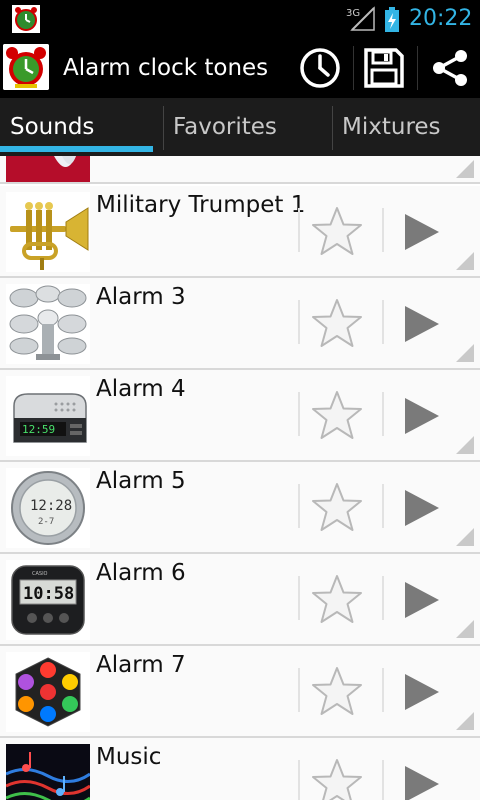  Describe the element at coordinates (240, 769) in the screenshot. I see `list-item: Music` at that location.